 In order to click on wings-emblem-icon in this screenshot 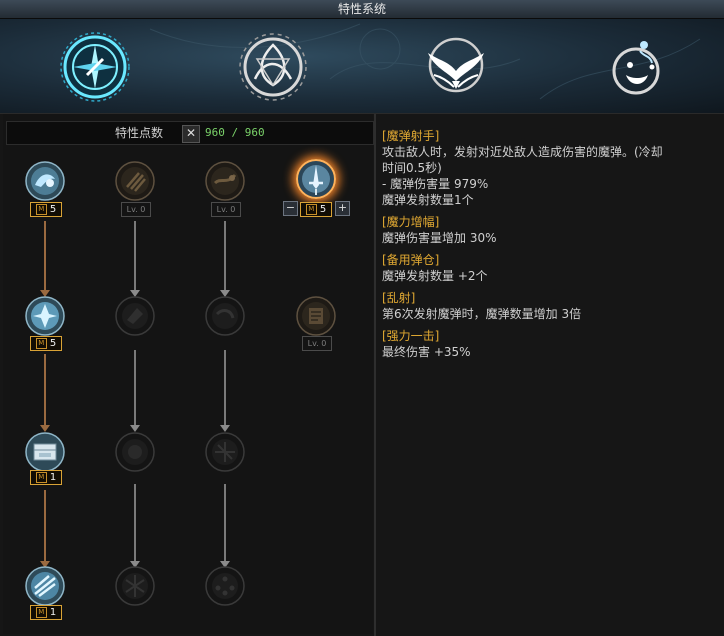, I will do `click(456, 67)`.